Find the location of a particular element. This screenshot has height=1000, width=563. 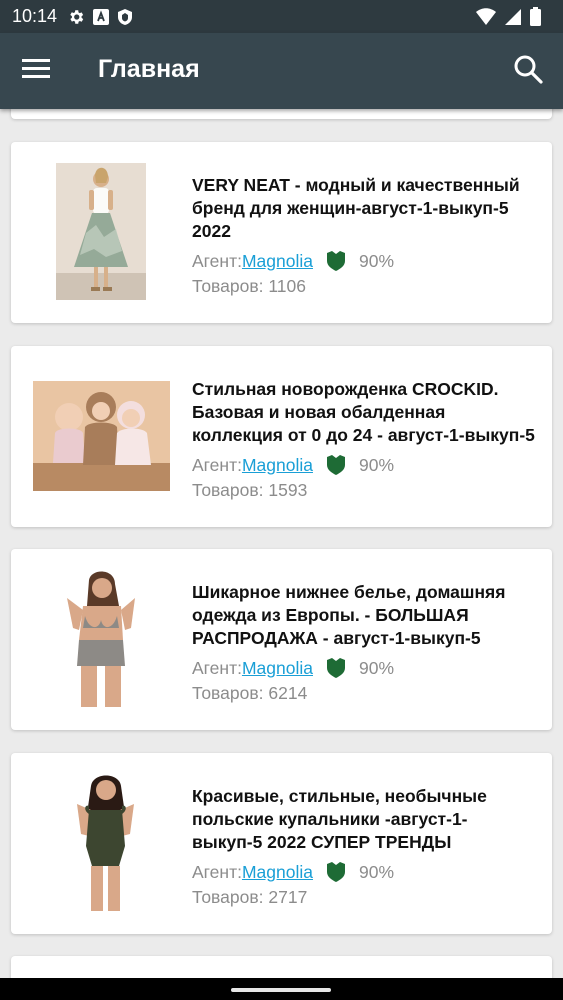

status-bar: 10:14 is located at coordinates (281, 16).